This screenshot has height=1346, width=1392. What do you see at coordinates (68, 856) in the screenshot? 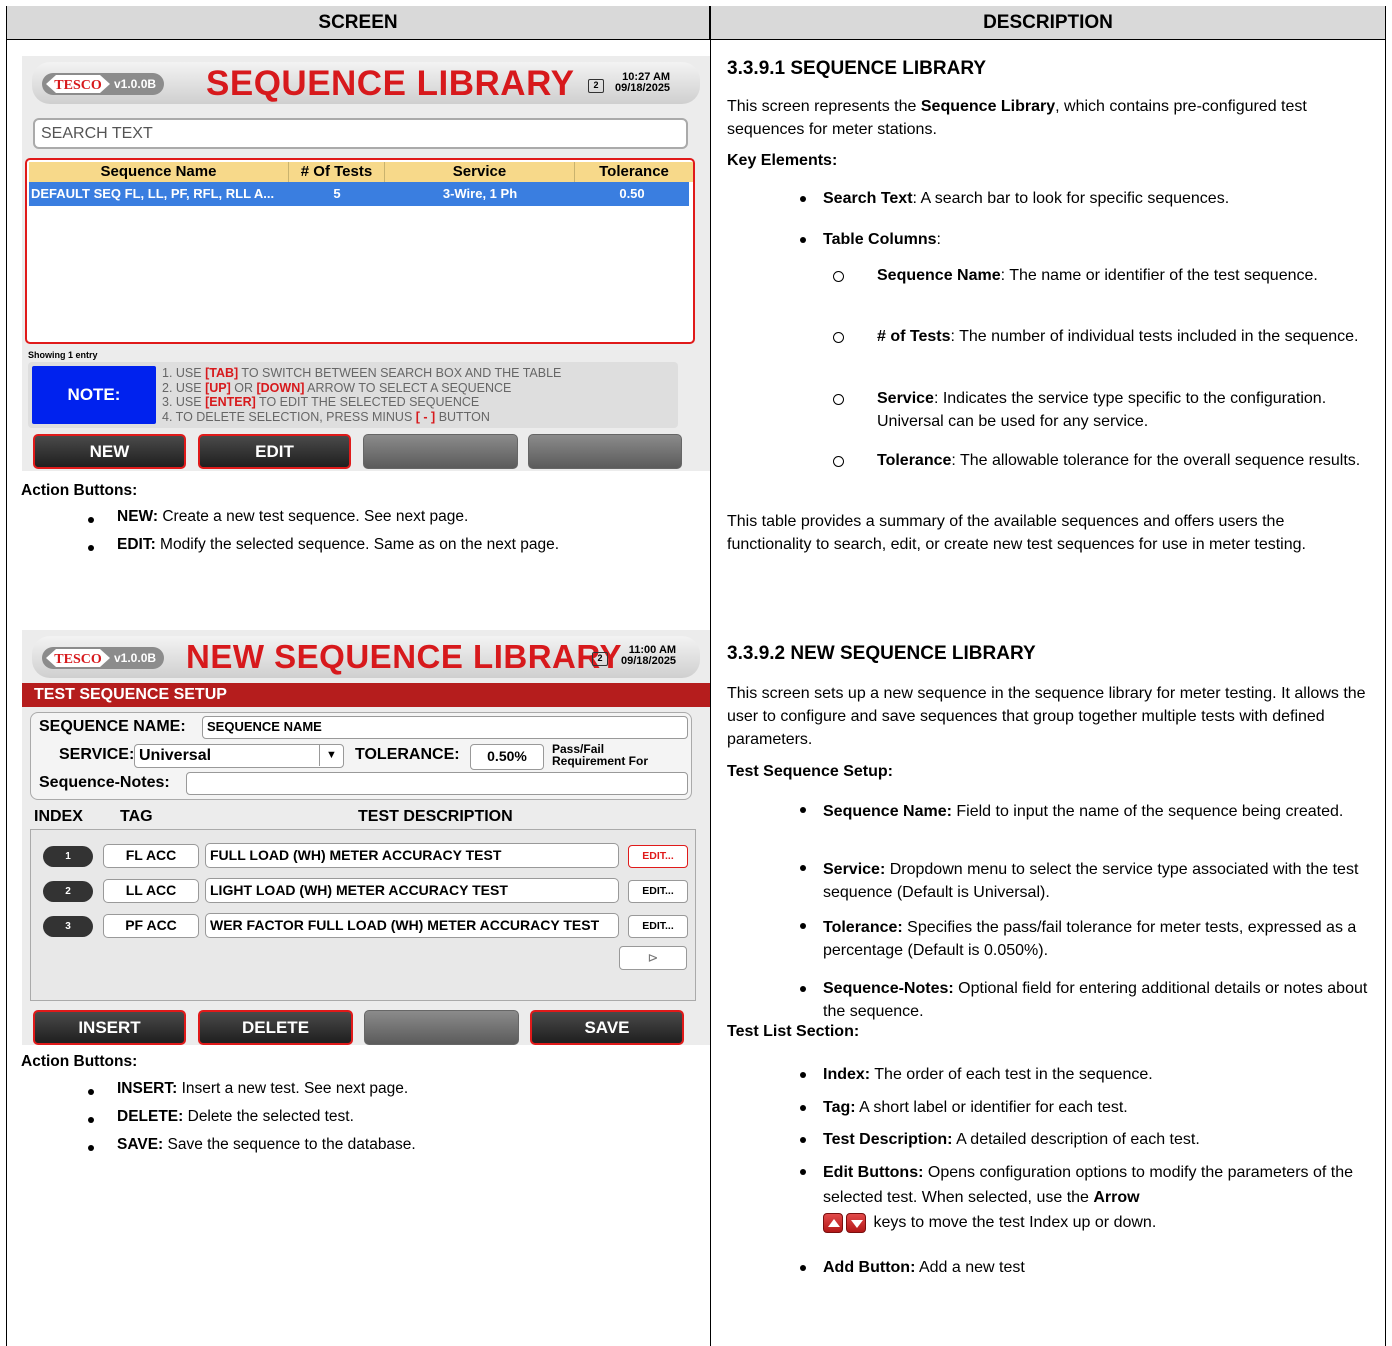
I see `index-badge: 1` at bounding box center [68, 856].